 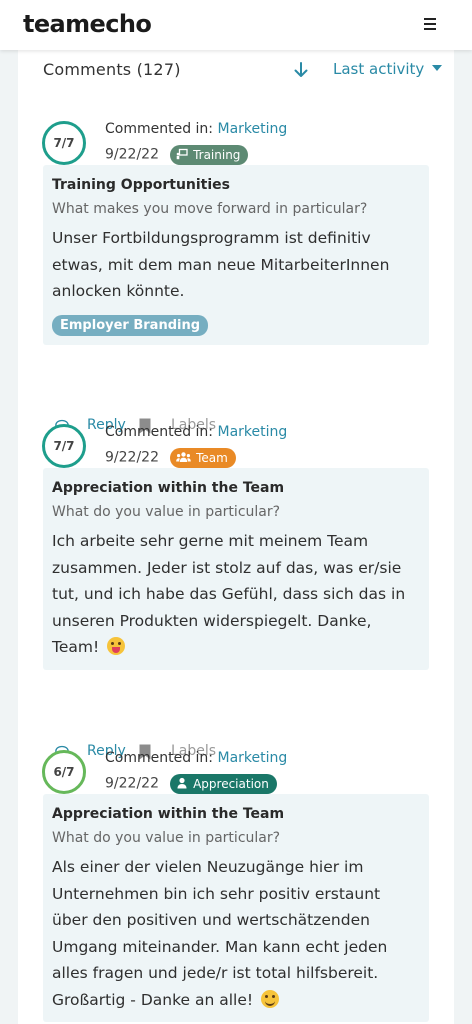 I want to click on comment-topic: Training Opportunities, so click(x=141, y=185).